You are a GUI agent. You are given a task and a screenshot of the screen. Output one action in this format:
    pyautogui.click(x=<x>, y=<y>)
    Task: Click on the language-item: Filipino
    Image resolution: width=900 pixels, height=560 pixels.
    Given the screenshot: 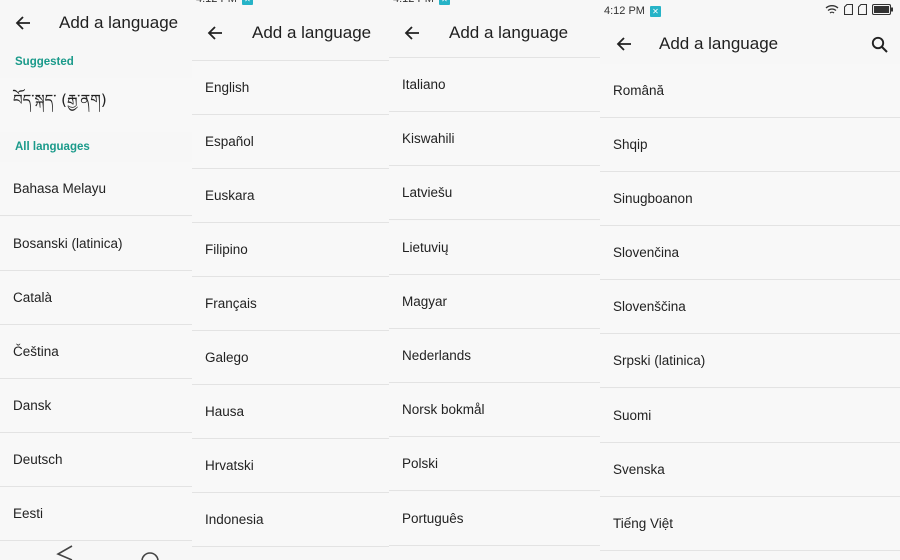 What is the action you would take?
    pyautogui.click(x=290, y=250)
    